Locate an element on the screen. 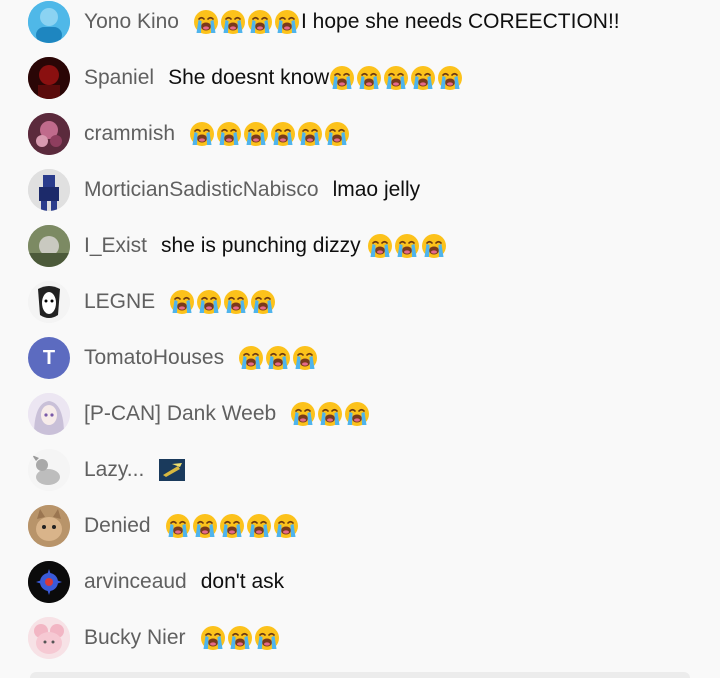 Image resolution: width=720 pixels, height=678 pixels. message-text: she is punching dizzy is located at coordinates (261, 245).